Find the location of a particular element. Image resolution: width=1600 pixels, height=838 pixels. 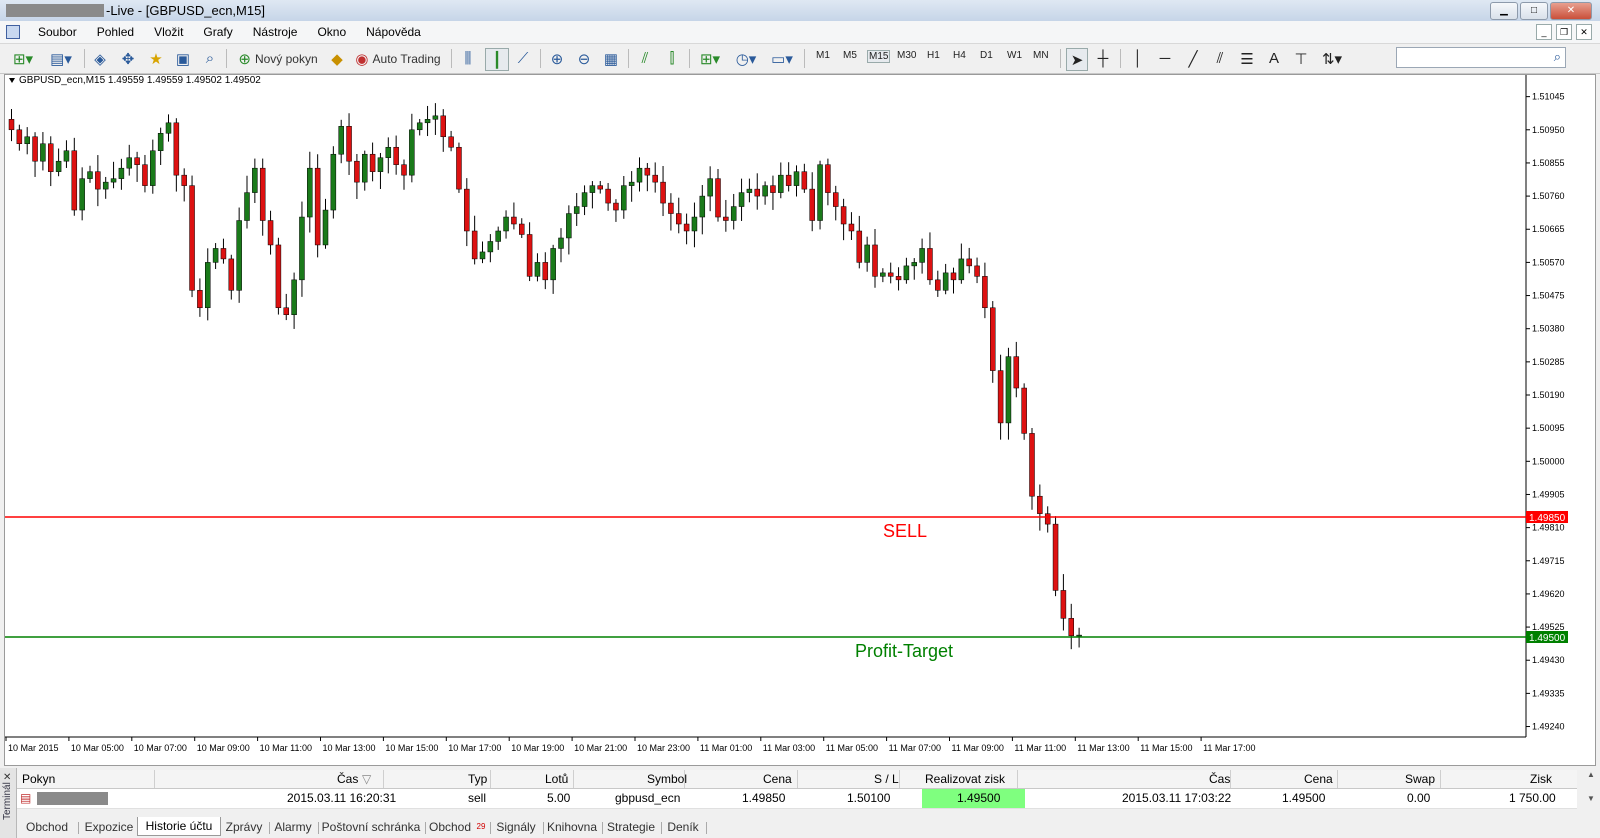

tf-h1: H1 is located at coordinates (933, 55).